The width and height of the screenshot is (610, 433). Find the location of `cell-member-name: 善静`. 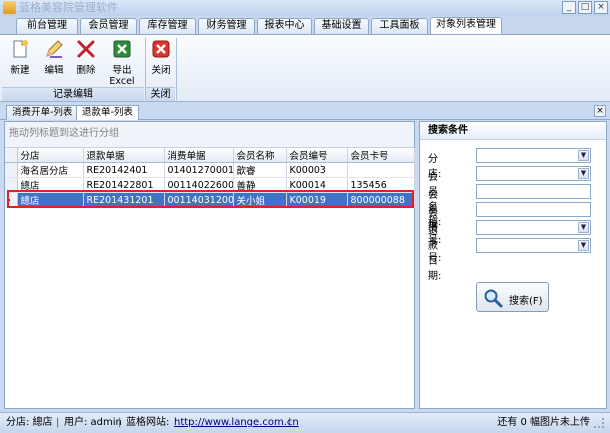

cell-member-name: 善静 is located at coordinates (260, 185).